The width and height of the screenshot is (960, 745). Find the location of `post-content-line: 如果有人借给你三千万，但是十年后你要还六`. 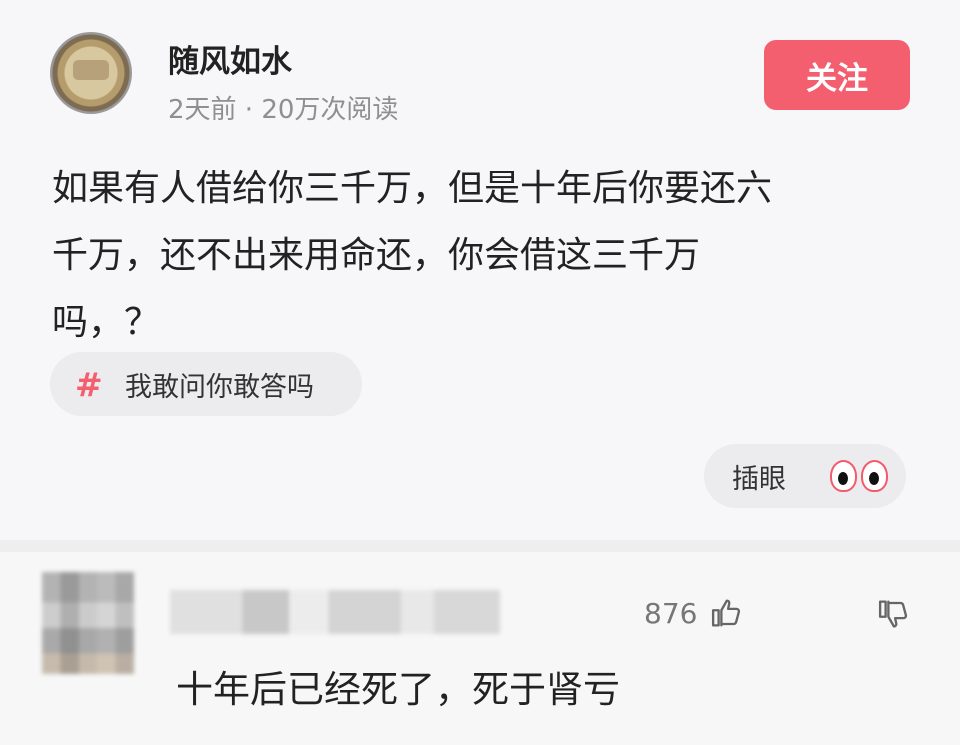

post-content-line: 如果有人借给你三千万，但是十年后你要还六 is located at coordinates (412, 188).